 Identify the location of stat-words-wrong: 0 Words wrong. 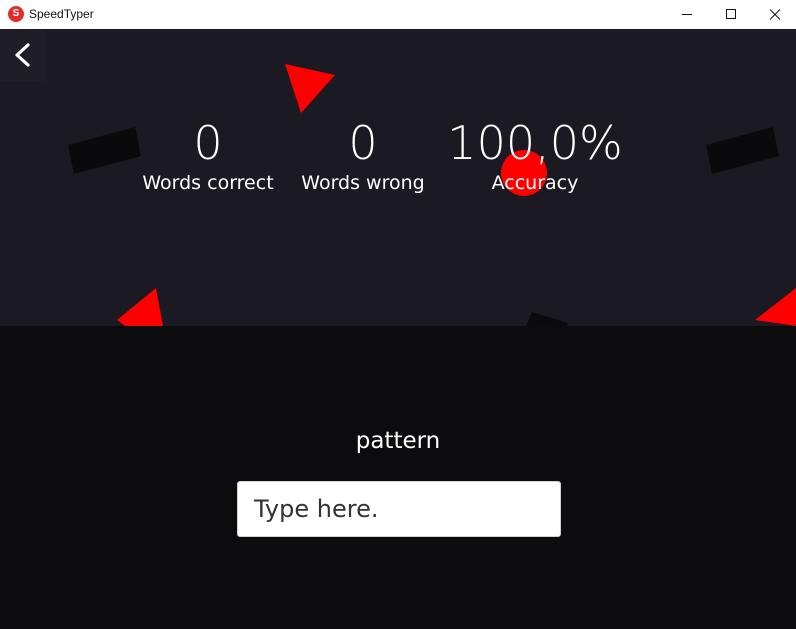
(363, 156).